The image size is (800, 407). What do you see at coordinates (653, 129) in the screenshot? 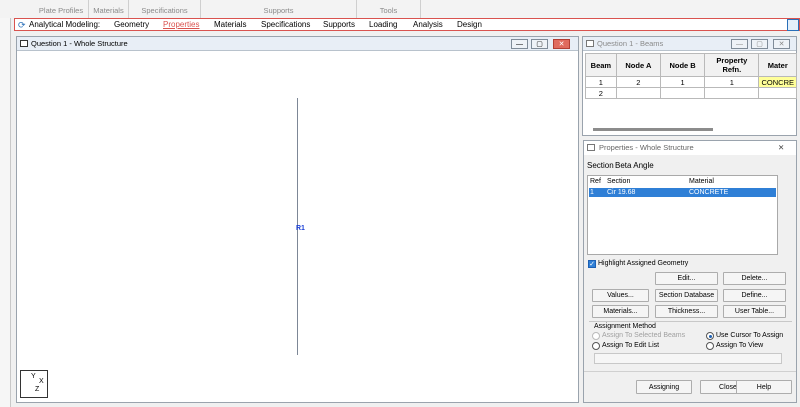
I see `horizontal-scrollbar` at bounding box center [653, 129].